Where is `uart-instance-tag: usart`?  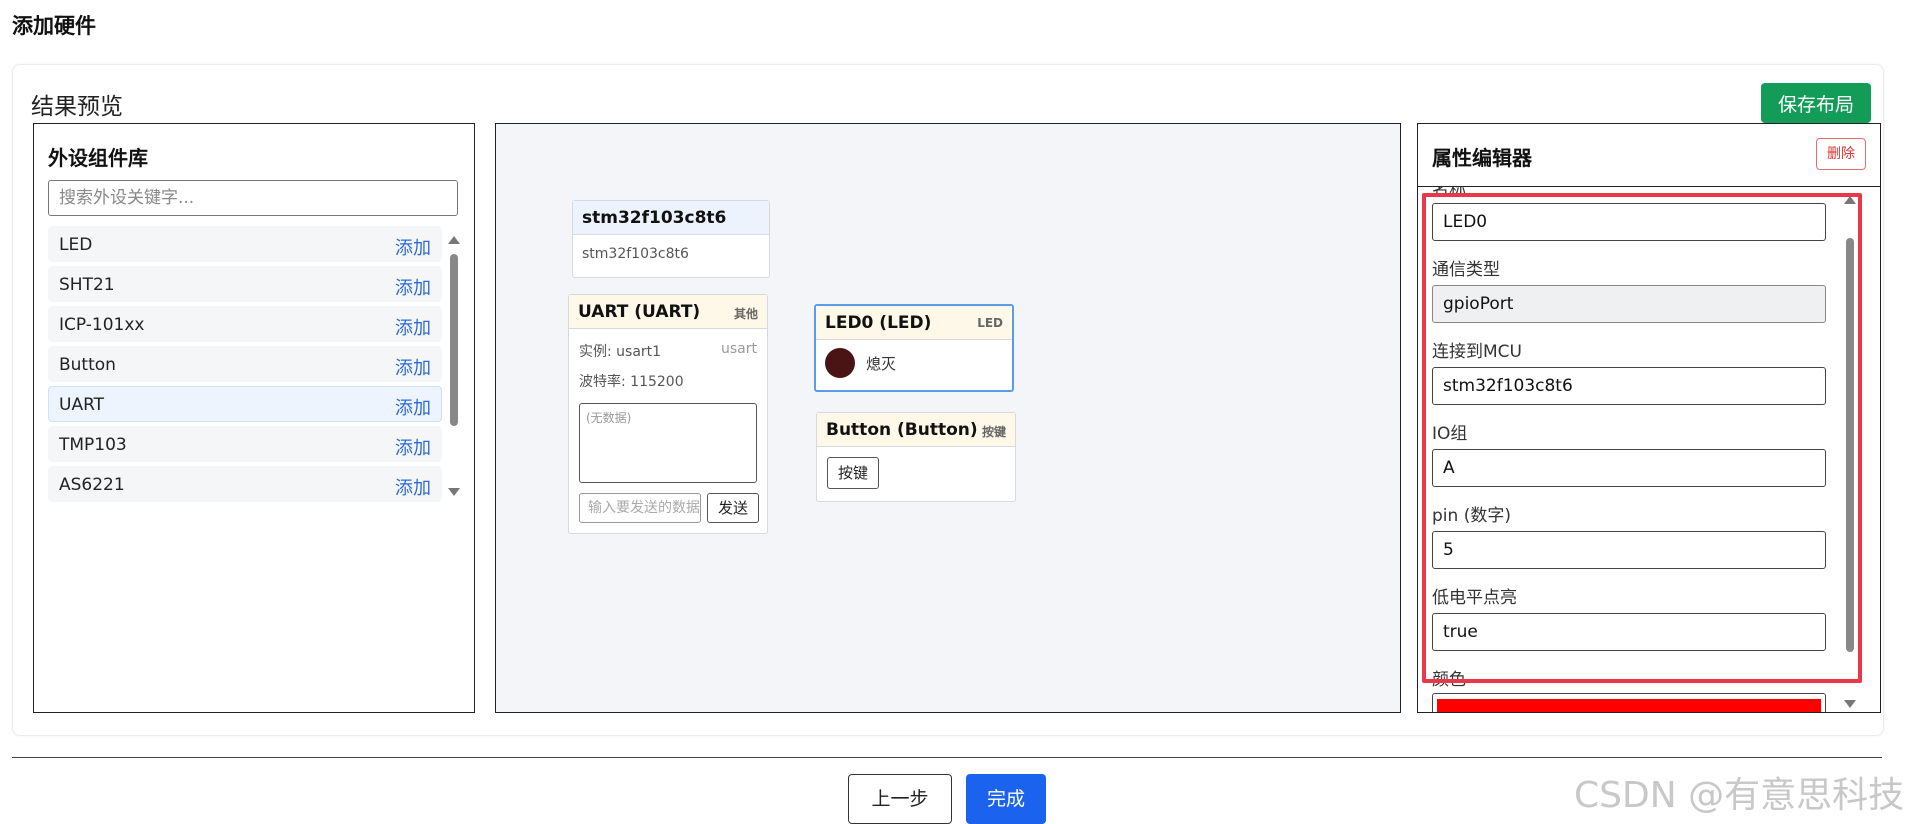 uart-instance-tag: usart is located at coordinates (739, 349).